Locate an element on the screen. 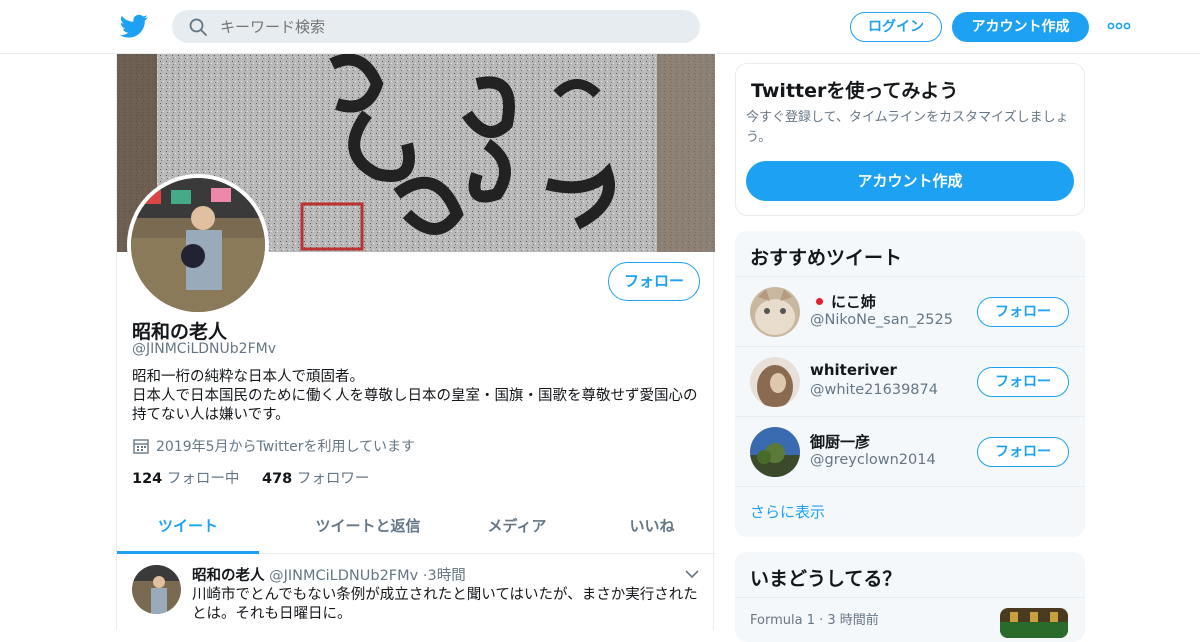 This screenshot has width=1200, height=642. trend-meta: Formula 1 · 3 時間前 is located at coordinates (814, 620).